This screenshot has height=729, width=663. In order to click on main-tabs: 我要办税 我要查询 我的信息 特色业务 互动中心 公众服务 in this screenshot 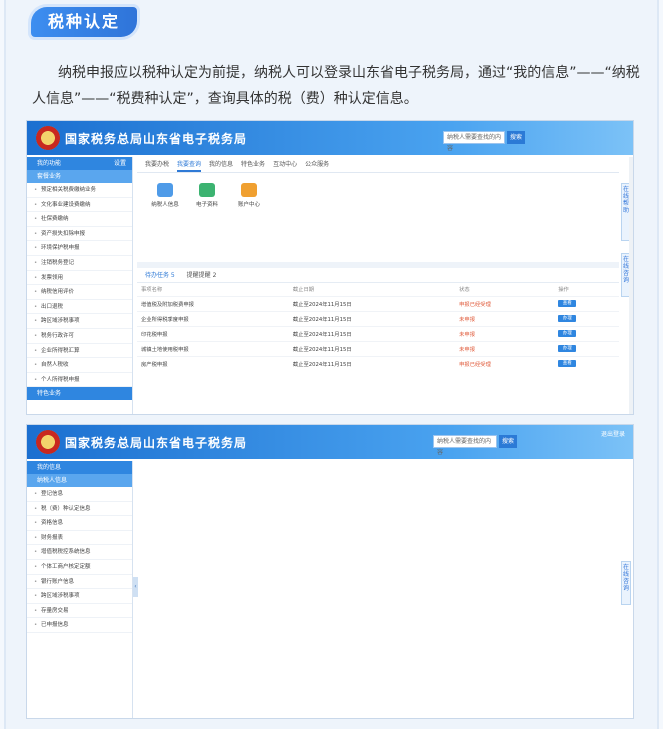, I will do `click(378, 165)`.